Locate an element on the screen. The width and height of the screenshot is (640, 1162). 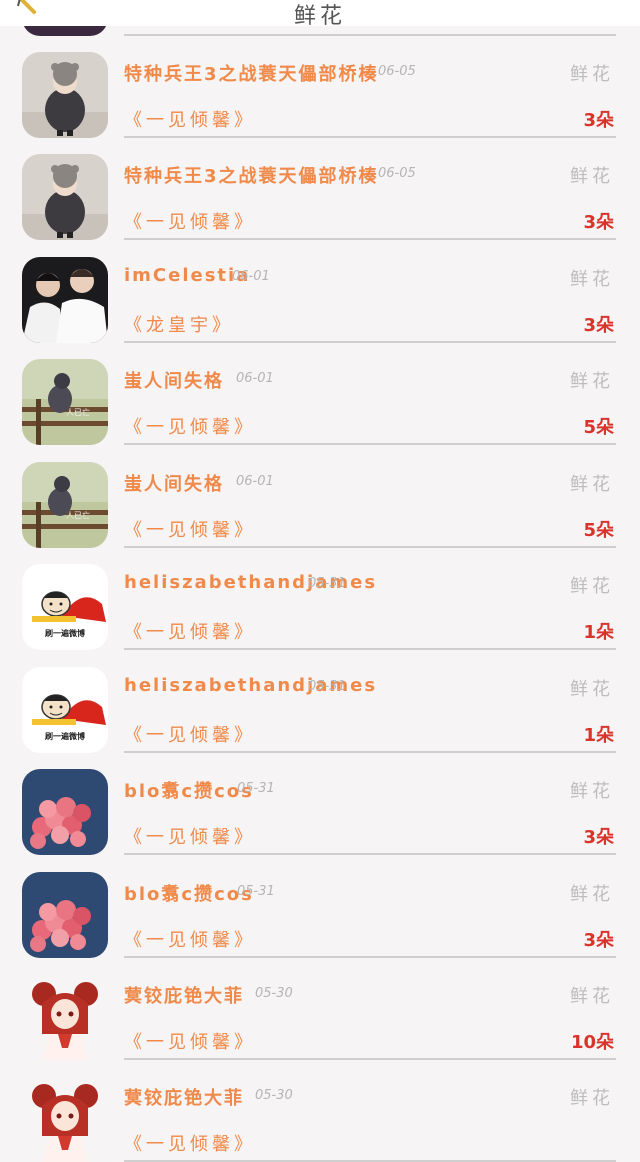
top-bar: 鲜花 is located at coordinates (320, 14).